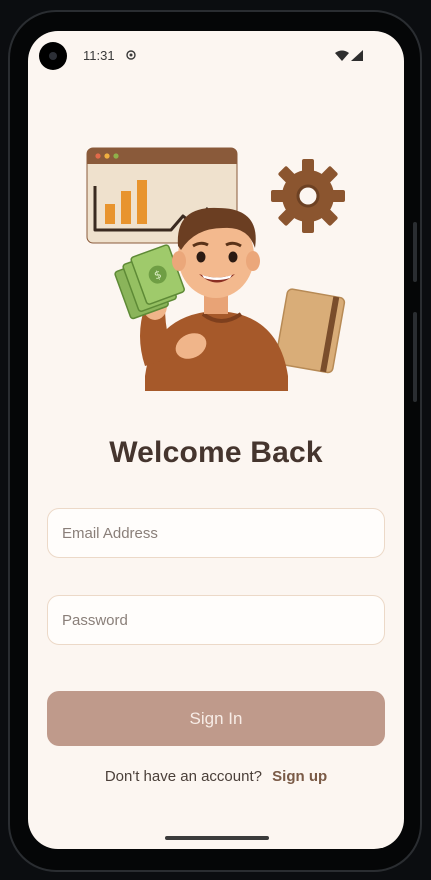 Image resolution: width=431 pixels, height=880 pixels. I want to click on signup-row: Don't have an account? Sign up, so click(216, 776).